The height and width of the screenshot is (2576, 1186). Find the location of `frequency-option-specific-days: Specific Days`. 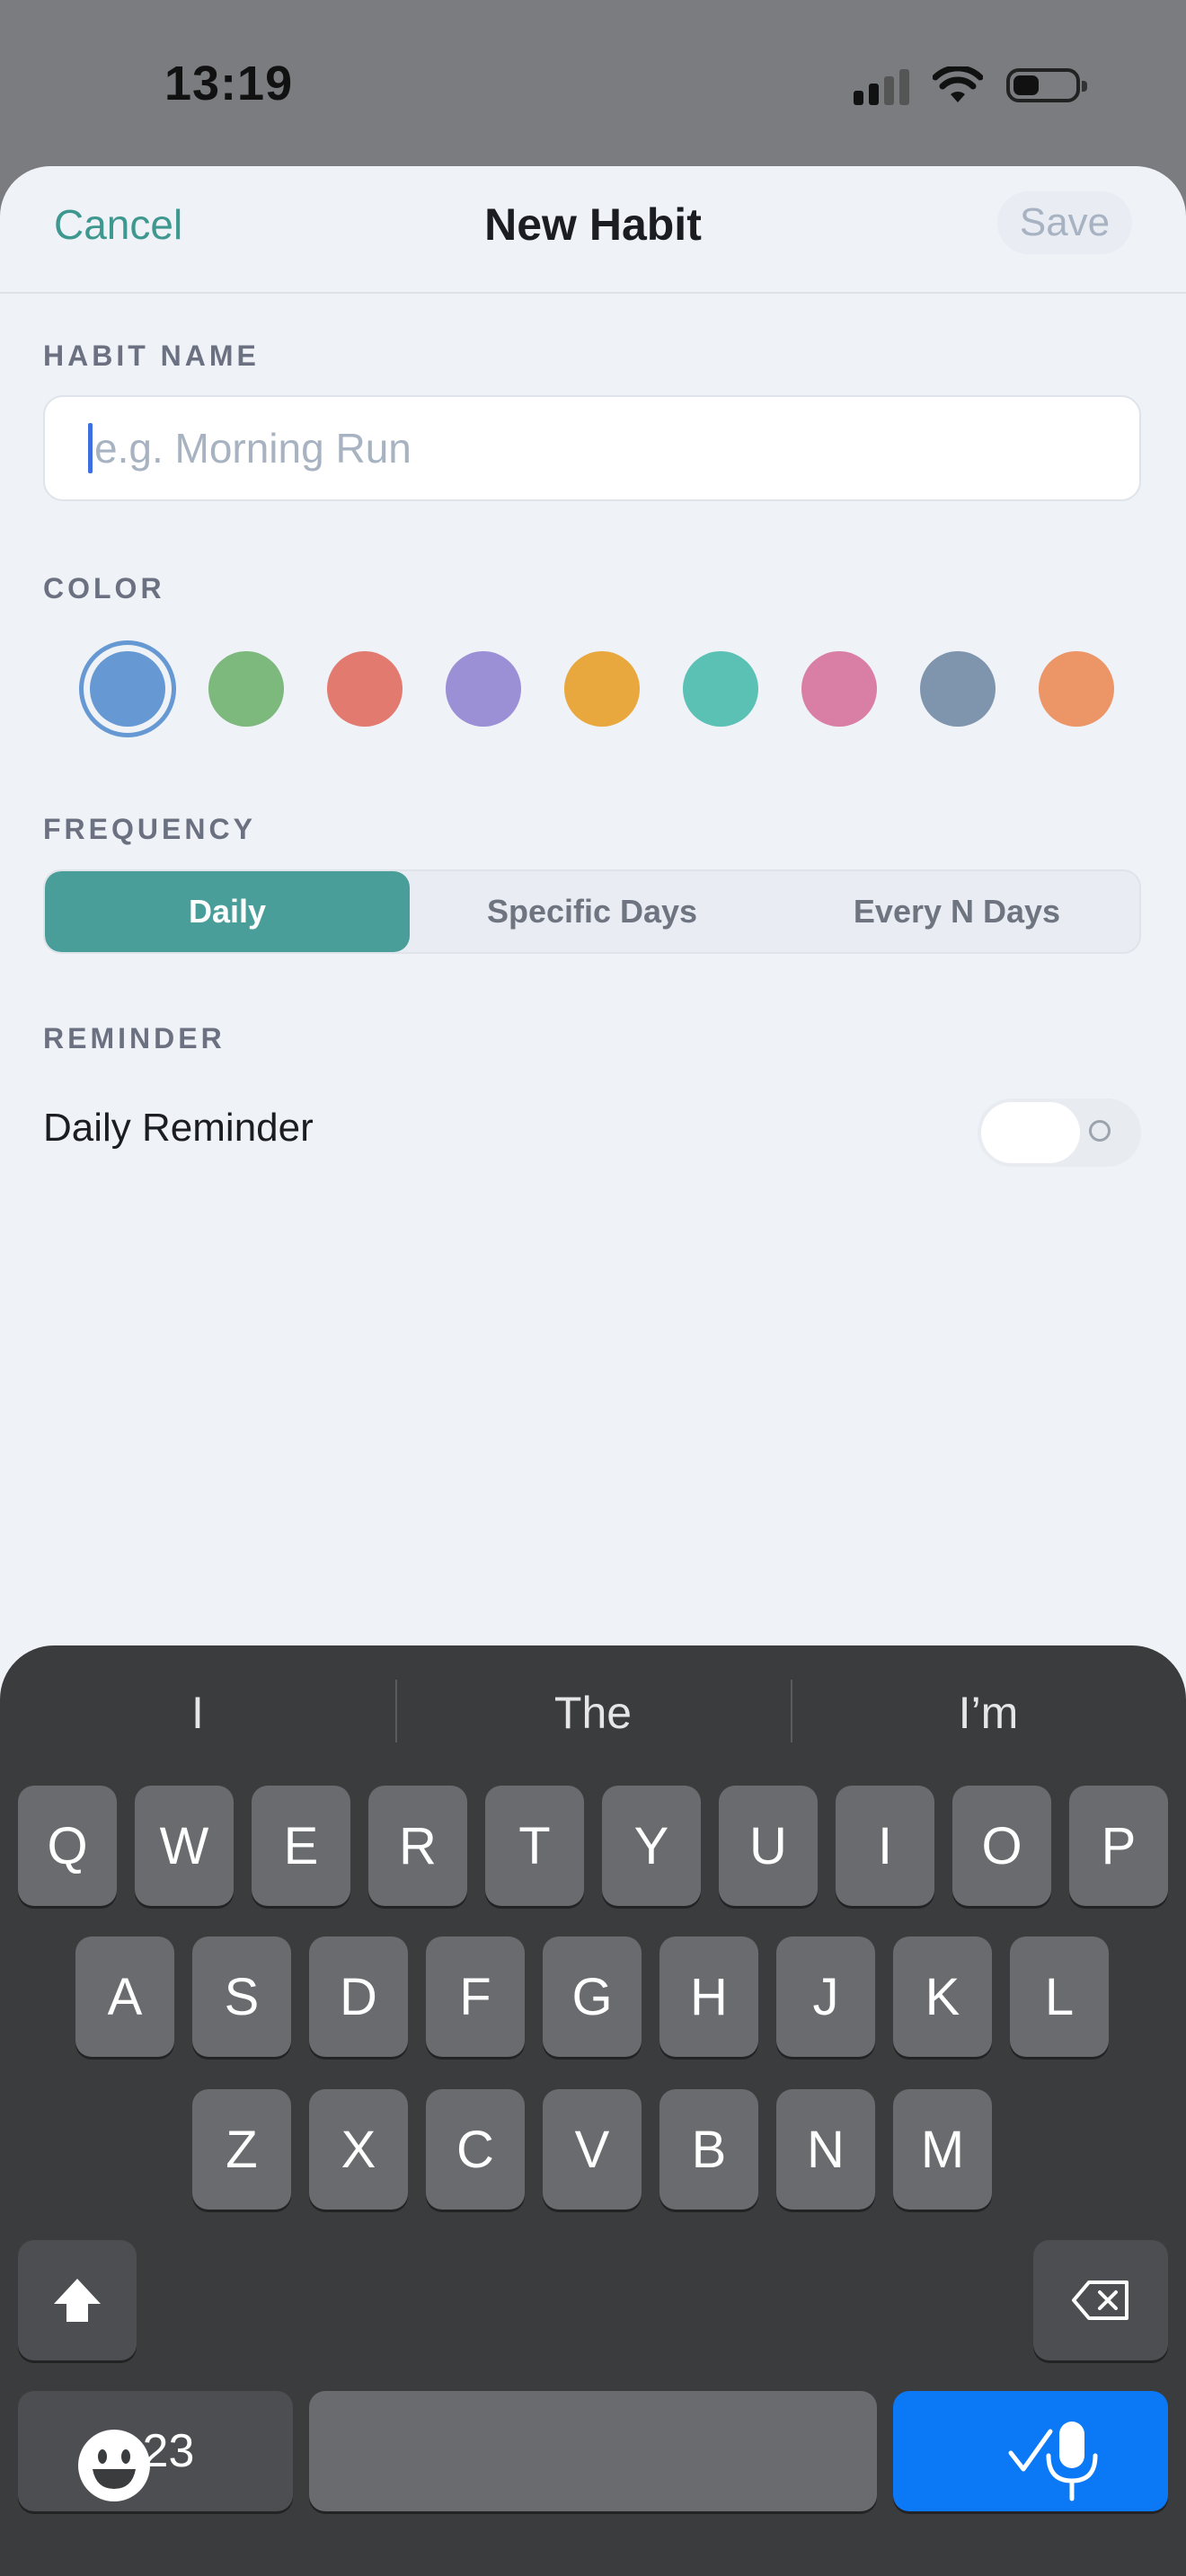

frequency-option-specific-days: Specific Days is located at coordinates (592, 911).